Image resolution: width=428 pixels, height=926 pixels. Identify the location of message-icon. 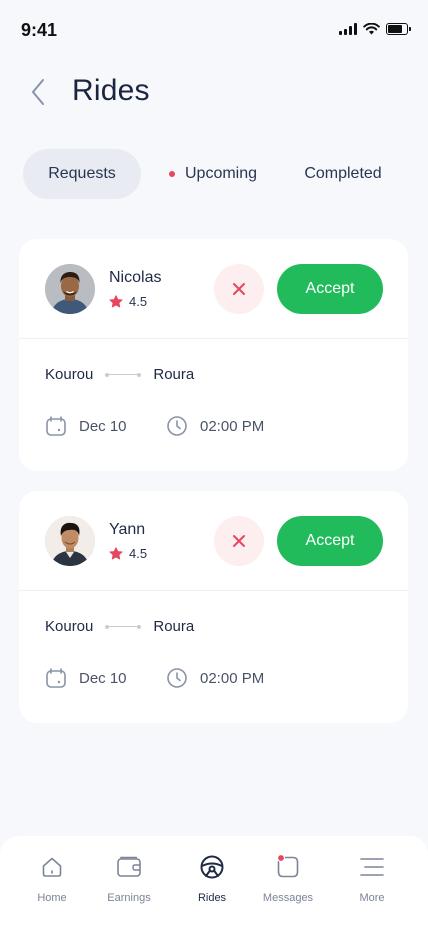
(288, 867).